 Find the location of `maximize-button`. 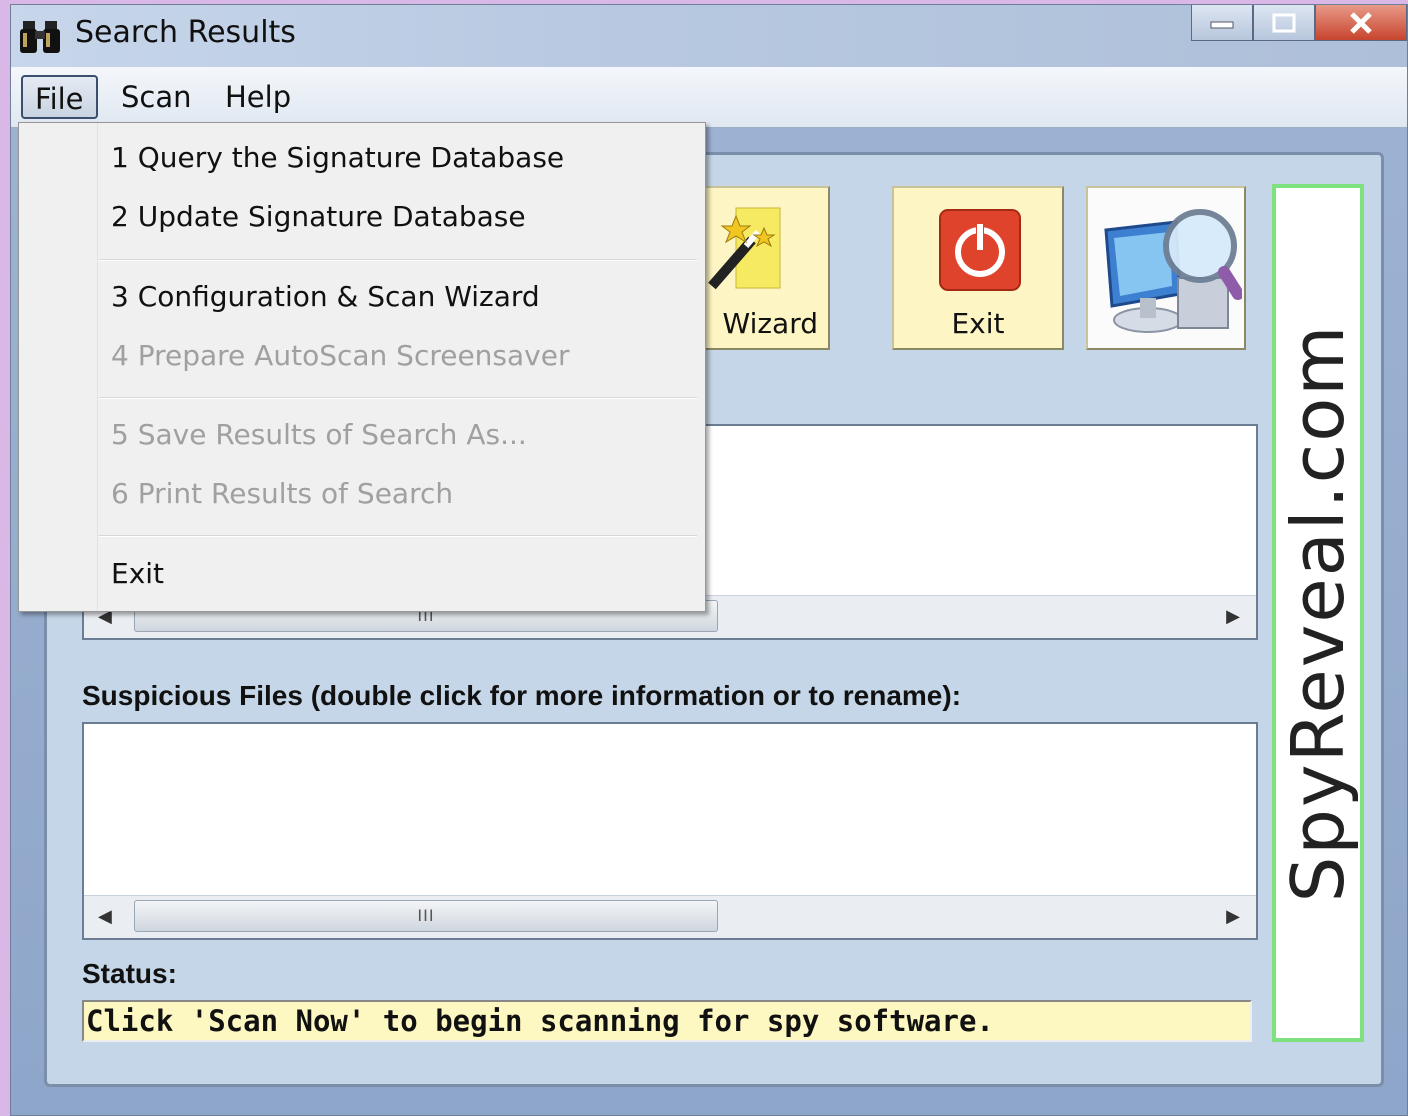

maximize-button is located at coordinates (1284, 23).